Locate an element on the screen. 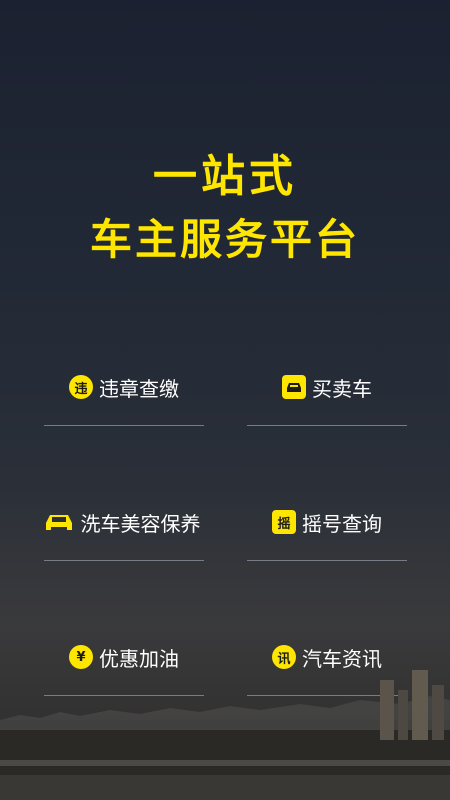 The height and width of the screenshot is (800, 450). violation-icon: 违 is located at coordinates (81, 387).